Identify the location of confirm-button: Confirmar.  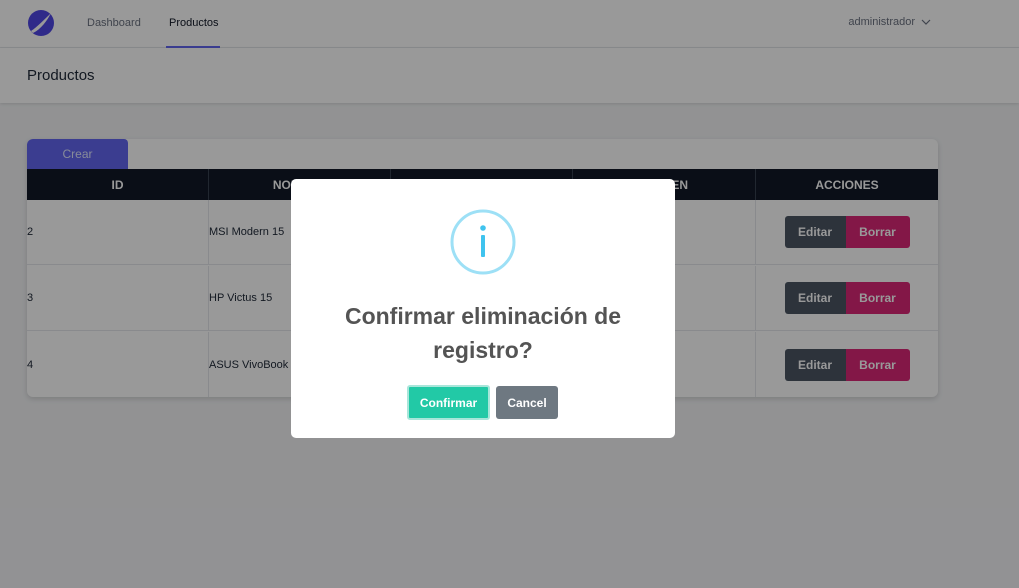
(448, 402).